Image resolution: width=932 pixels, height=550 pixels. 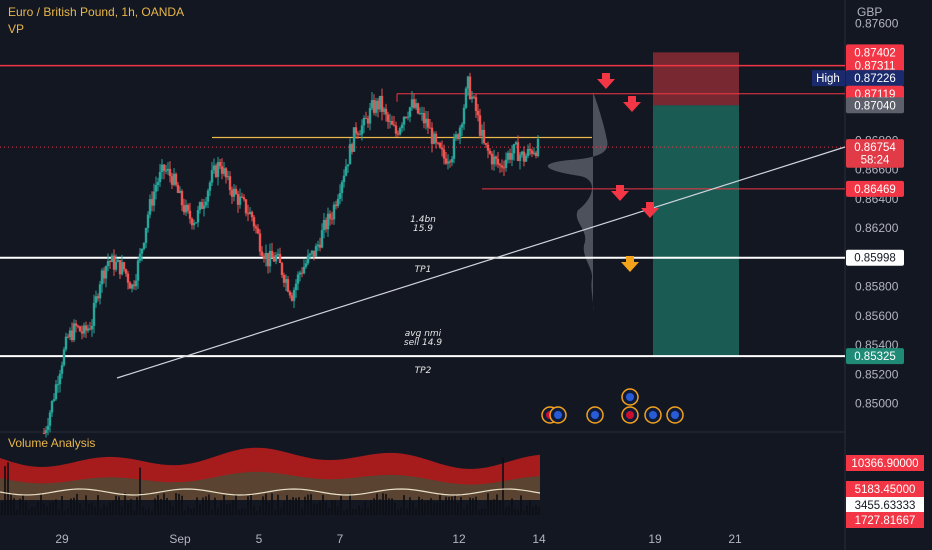 I want to click on annotation-text: TP2, so click(x=423, y=371).